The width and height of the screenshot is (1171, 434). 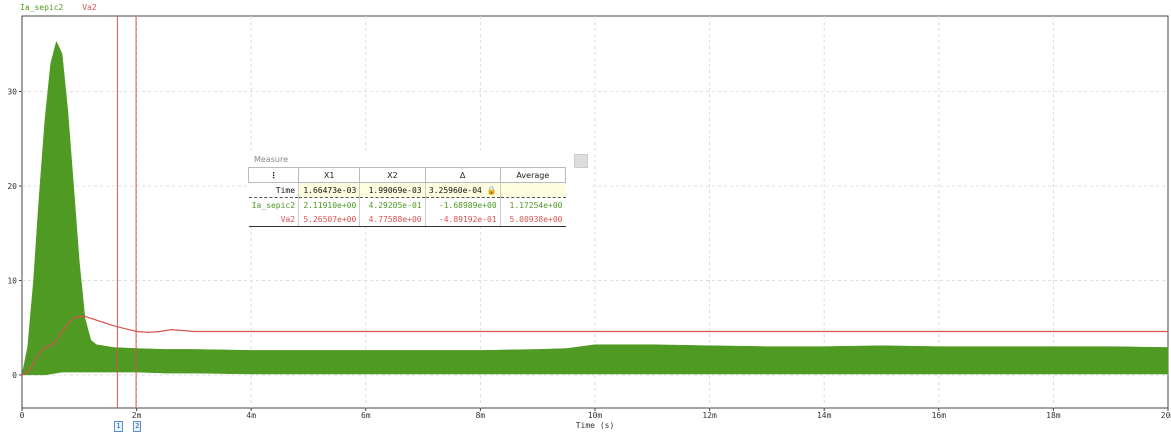 I want to click on x-tick-label: 14m, so click(x=824, y=415).